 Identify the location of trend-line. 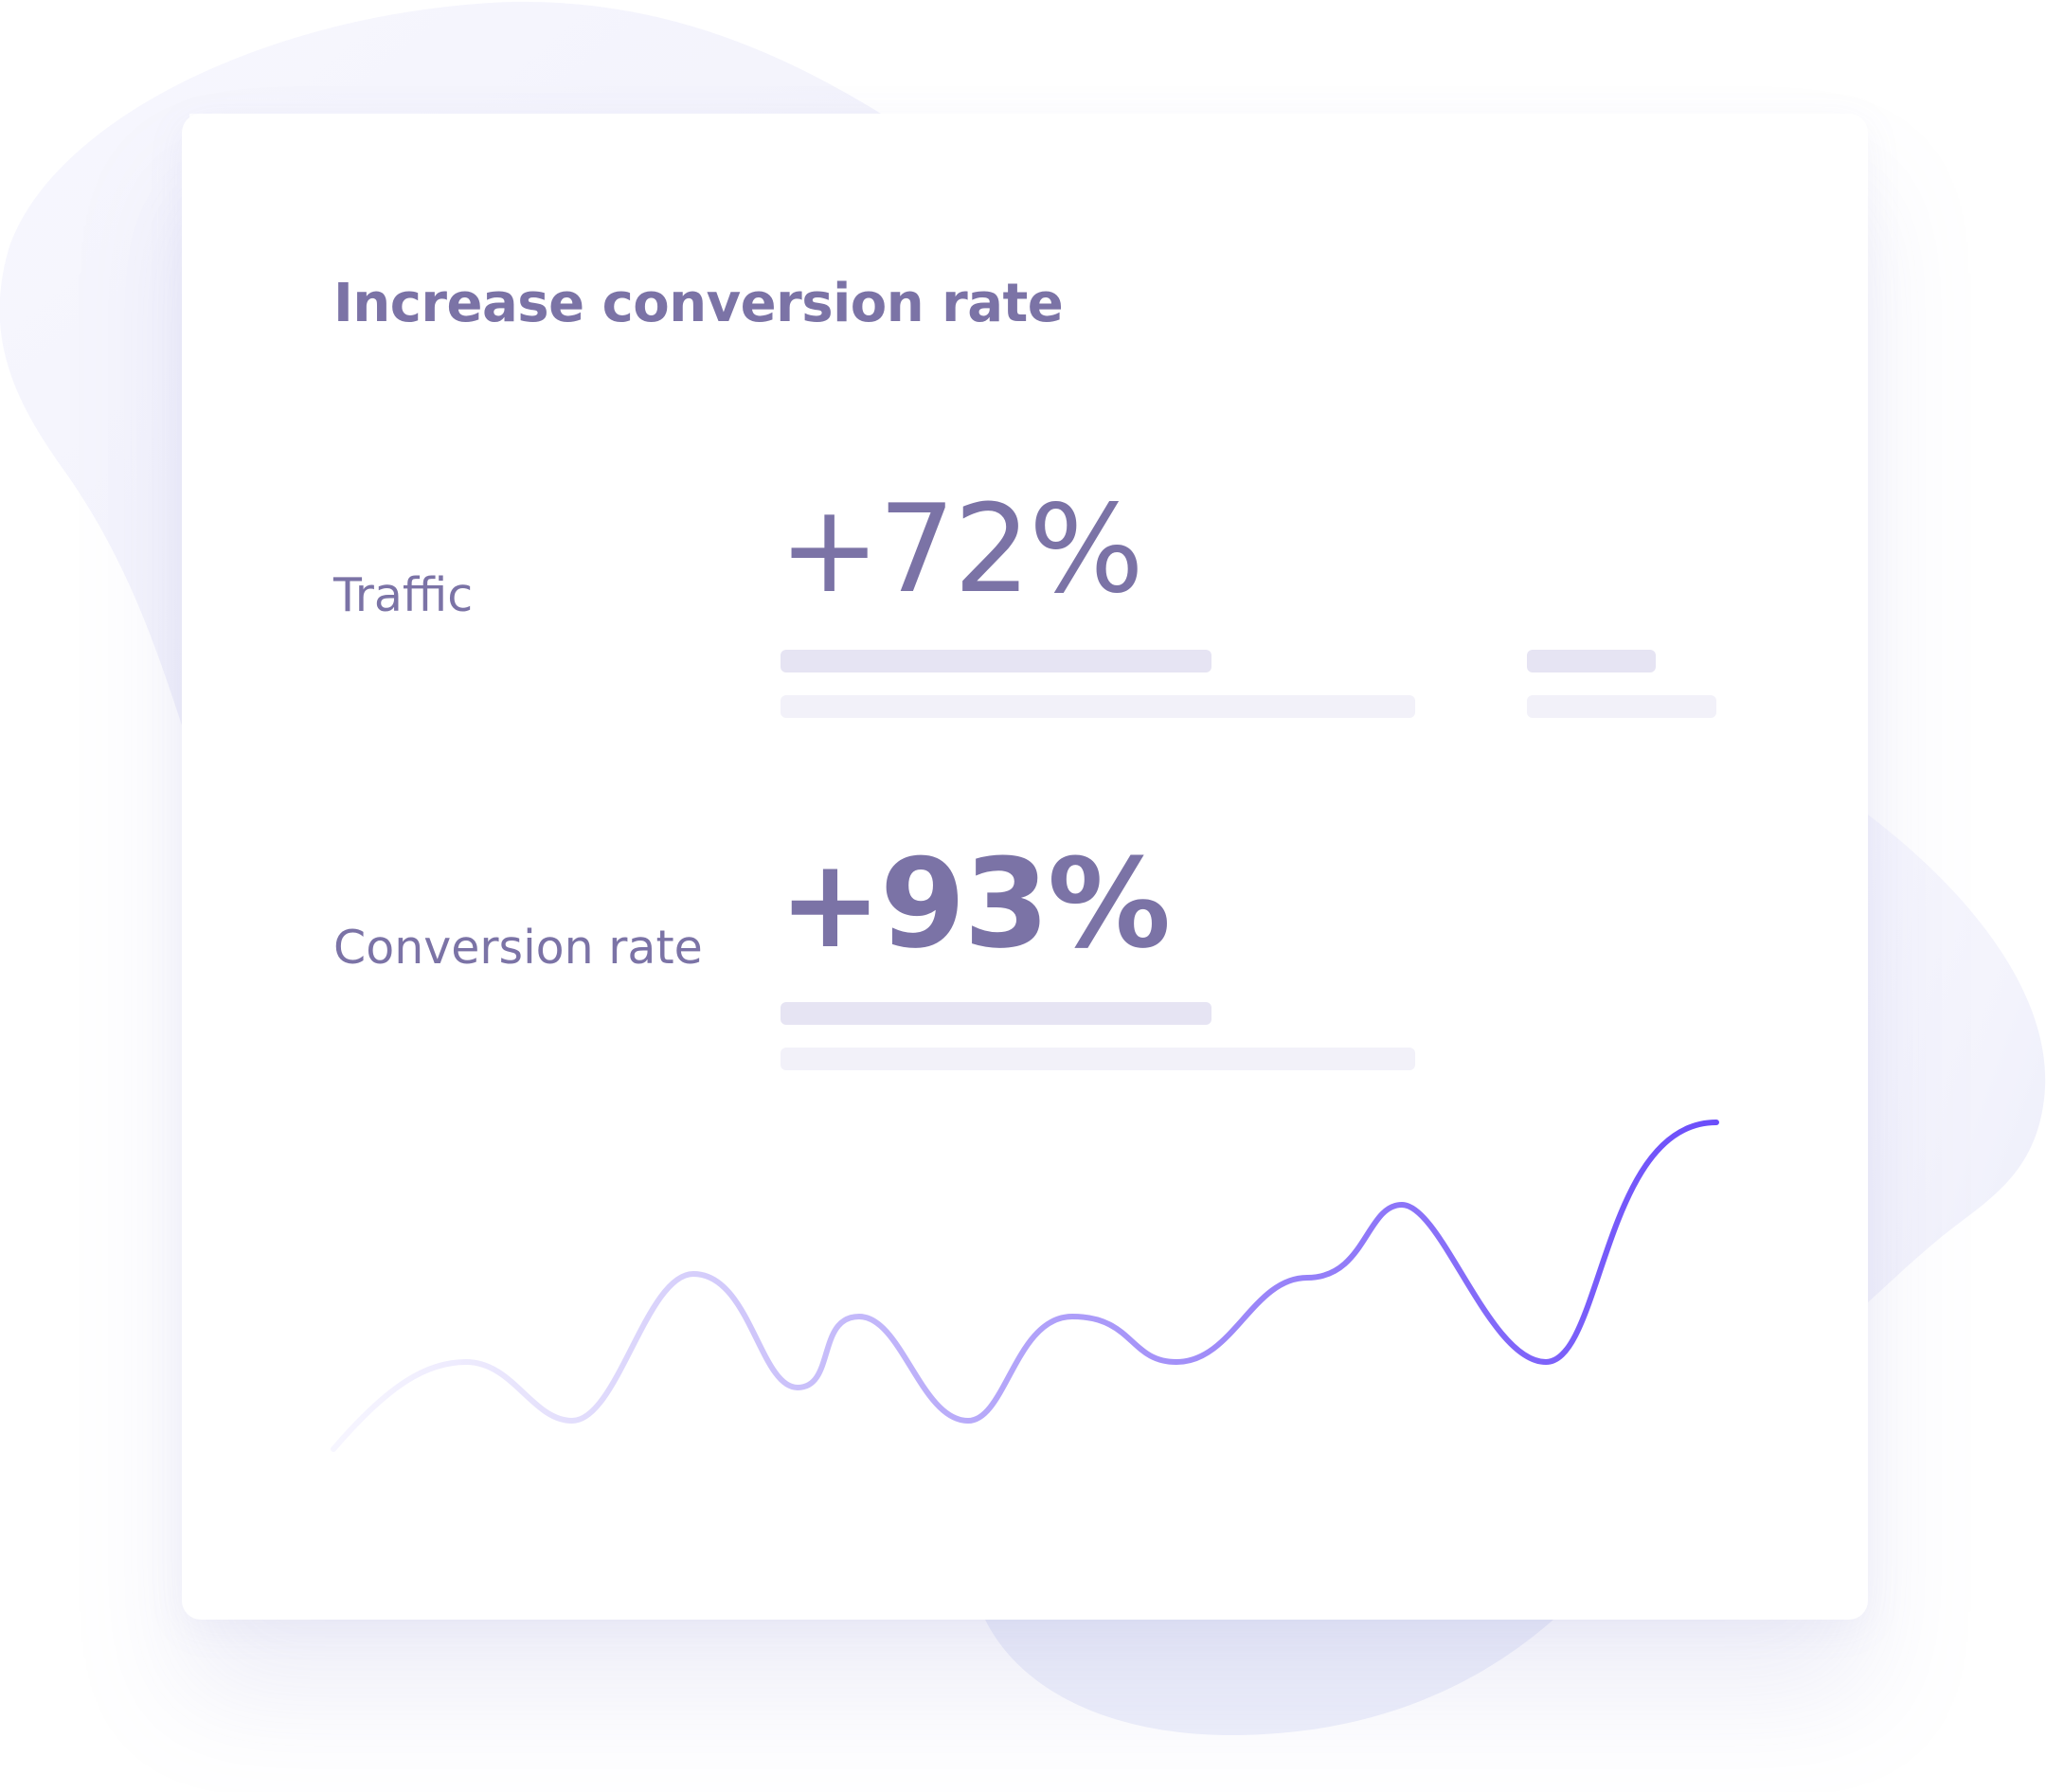
(1025, 1286).